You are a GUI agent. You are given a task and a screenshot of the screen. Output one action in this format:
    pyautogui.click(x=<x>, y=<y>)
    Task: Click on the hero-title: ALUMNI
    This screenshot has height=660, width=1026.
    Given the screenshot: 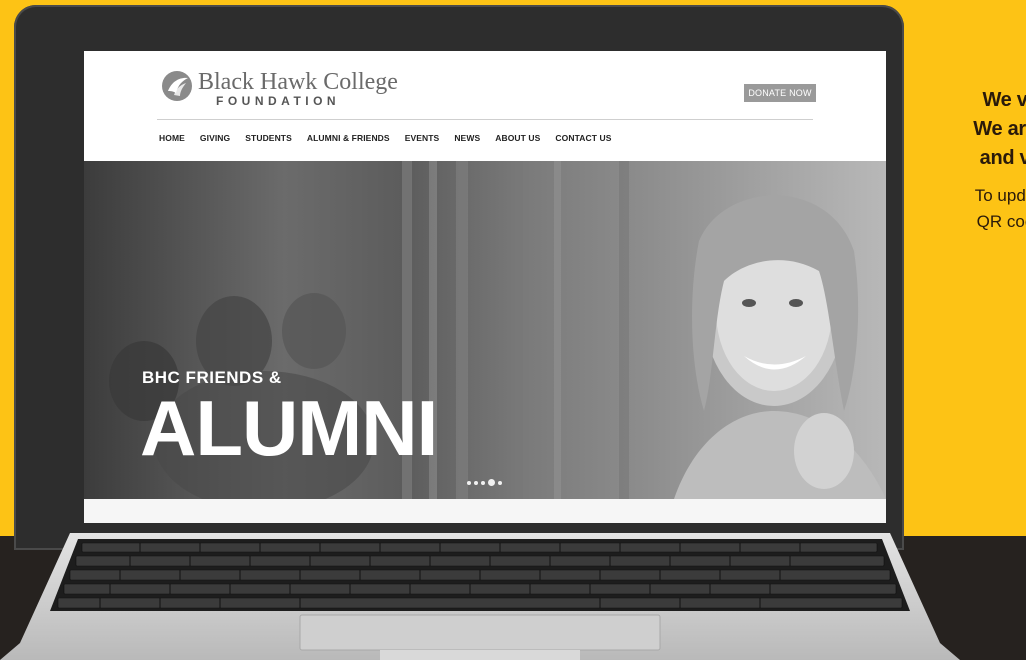 What is the action you would take?
    pyautogui.click(x=289, y=428)
    